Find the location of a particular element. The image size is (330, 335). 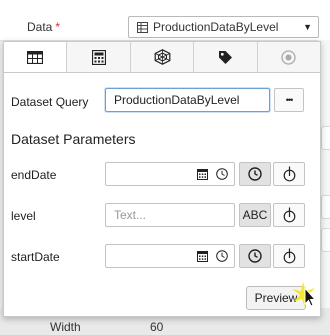

enddate-input is located at coordinates (170, 174).